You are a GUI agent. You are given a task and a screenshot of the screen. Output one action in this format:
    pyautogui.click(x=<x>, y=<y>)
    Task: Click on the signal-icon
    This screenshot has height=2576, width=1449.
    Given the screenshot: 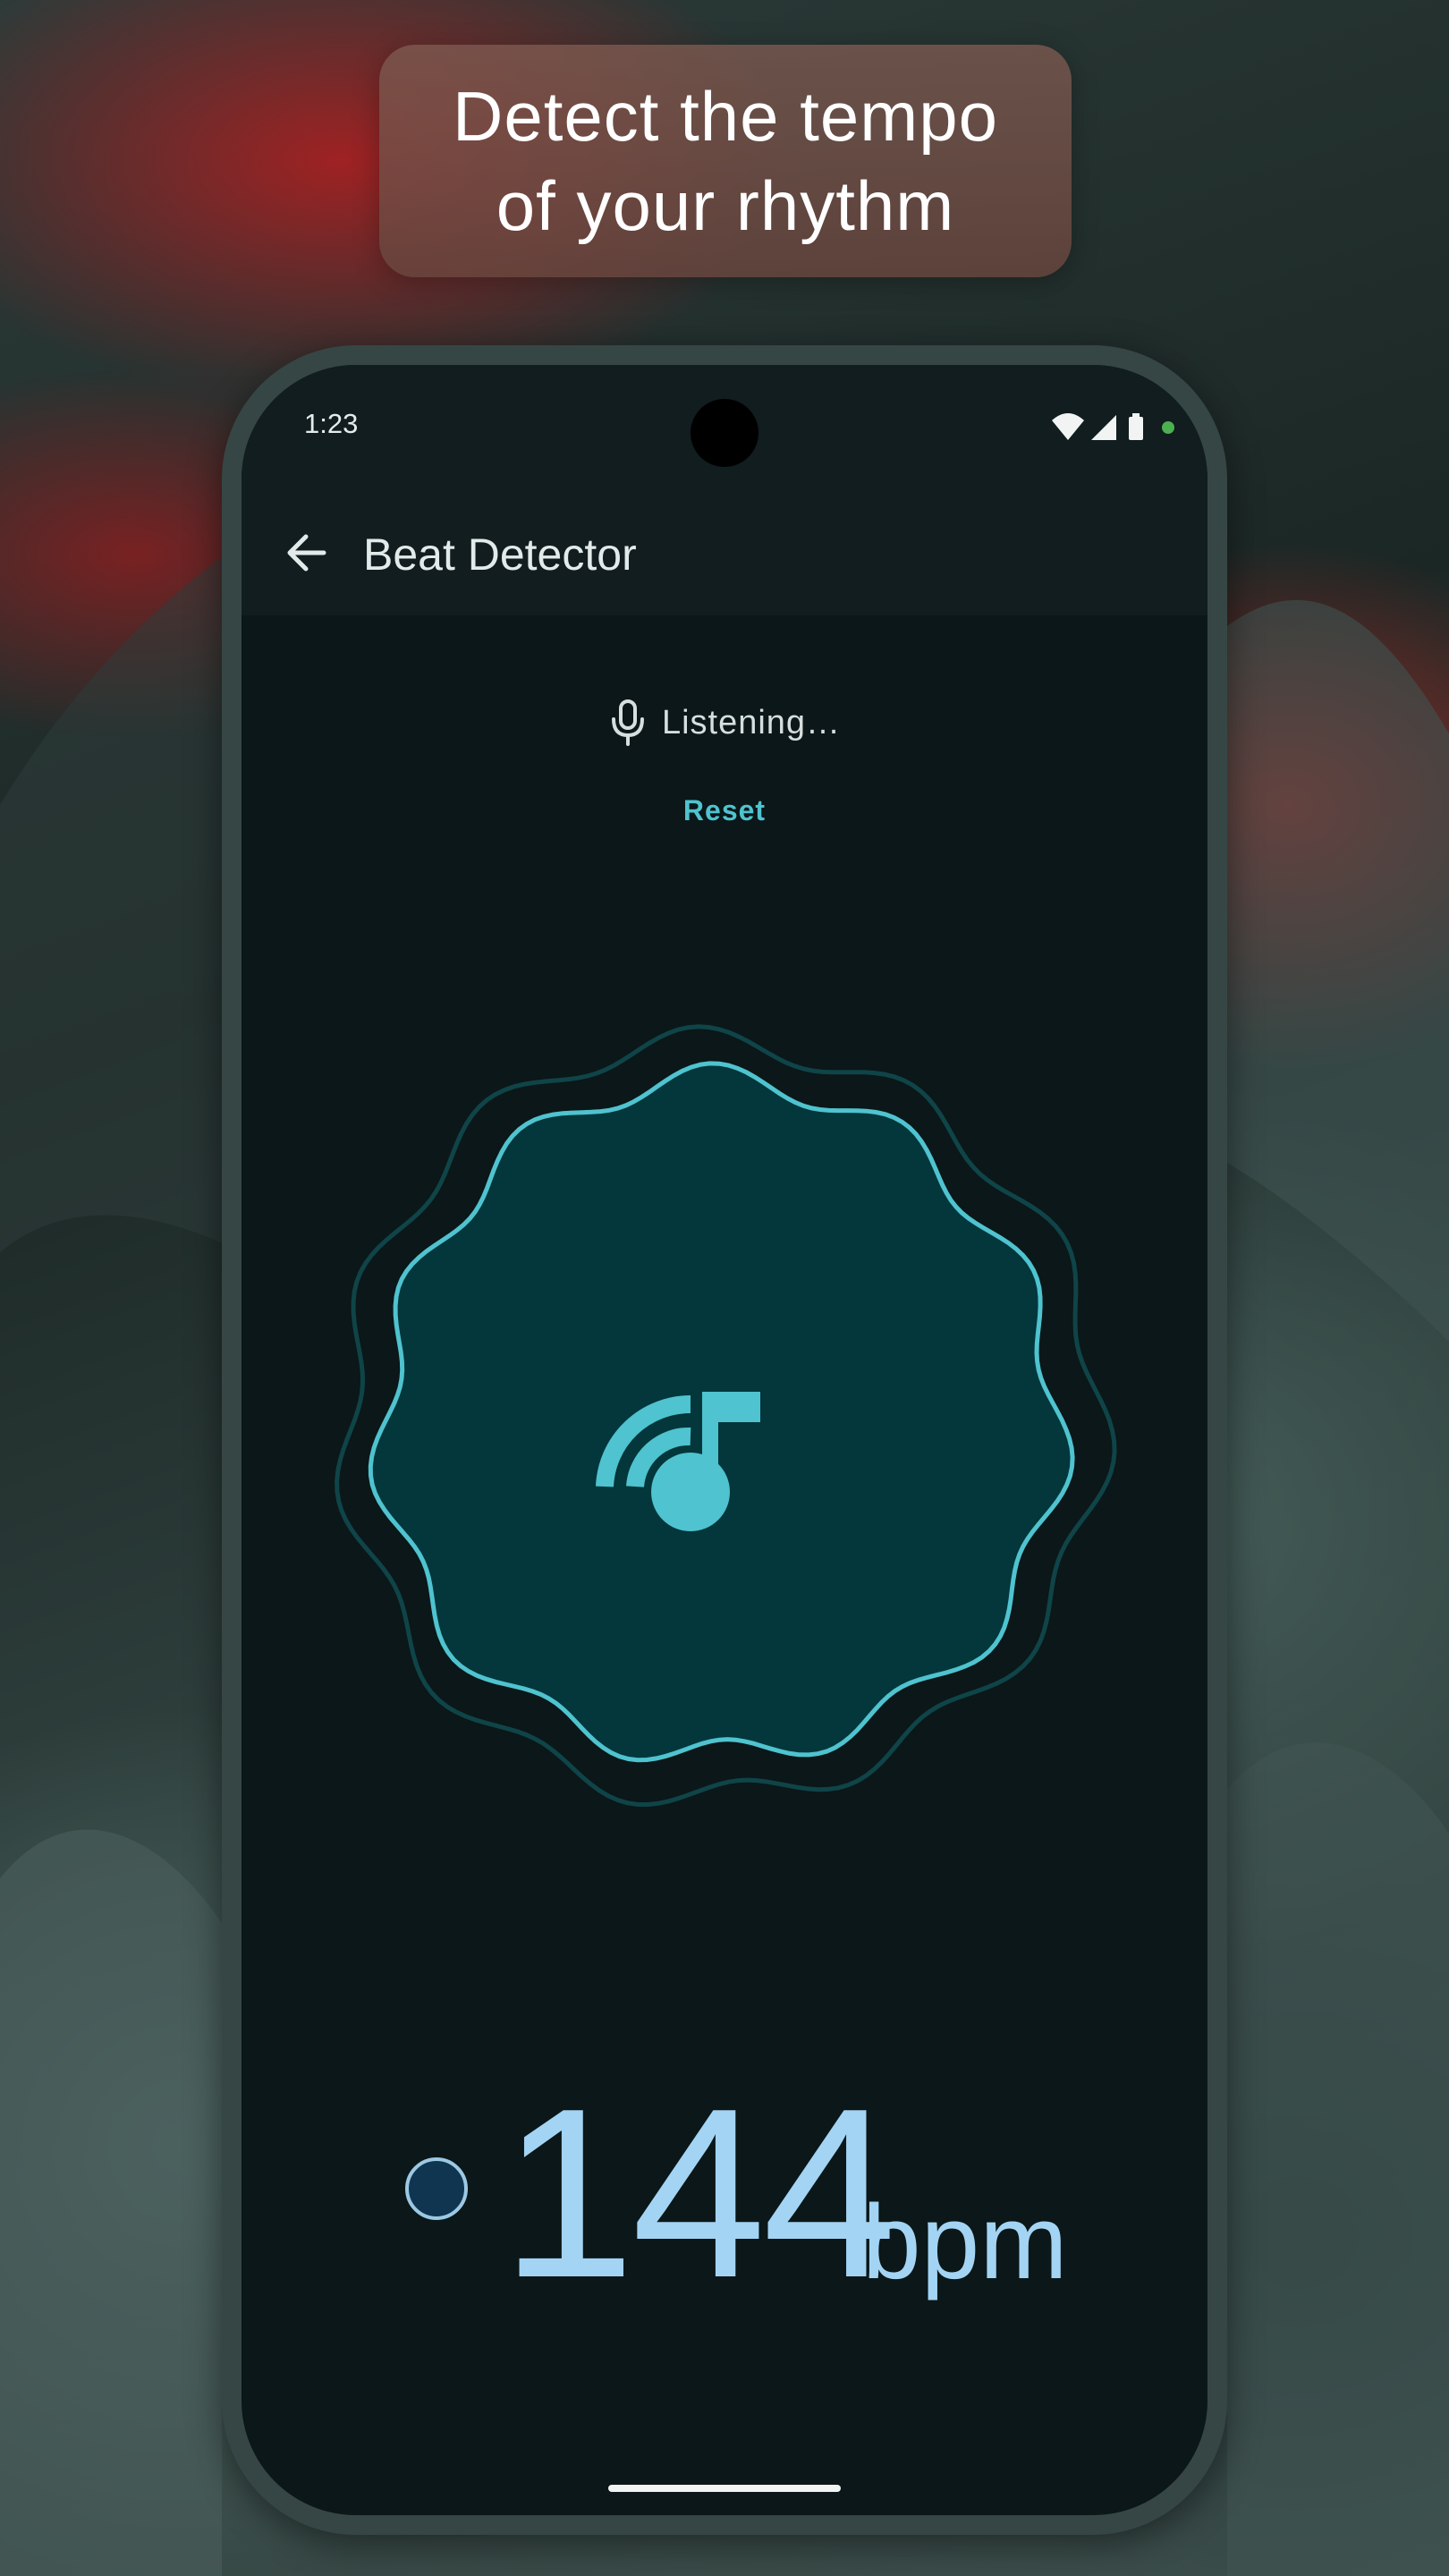 What is the action you would take?
    pyautogui.click(x=1103, y=427)
    